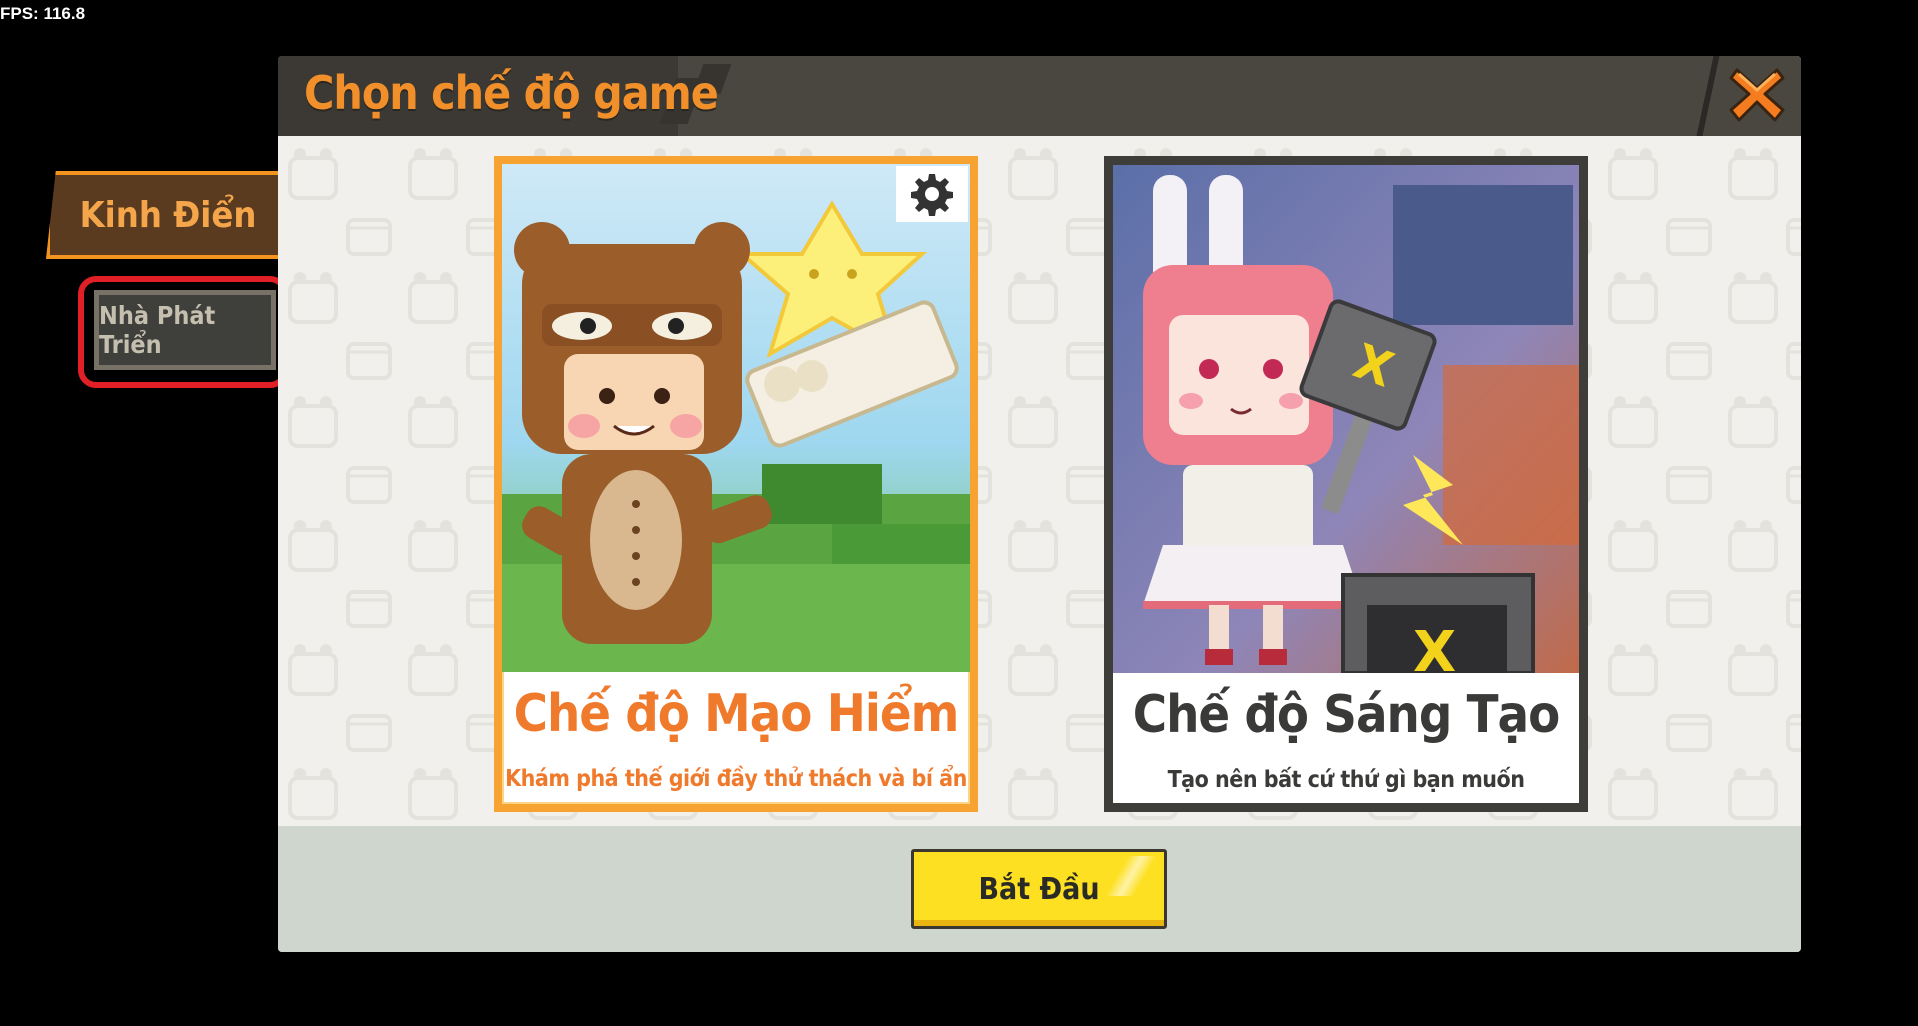 This screenshot has height=1026, width=1918. I want to click on creative-mode-subtitle: Tạo nên bất cứ thứ gì bạn muốn, so click(1346, 780).